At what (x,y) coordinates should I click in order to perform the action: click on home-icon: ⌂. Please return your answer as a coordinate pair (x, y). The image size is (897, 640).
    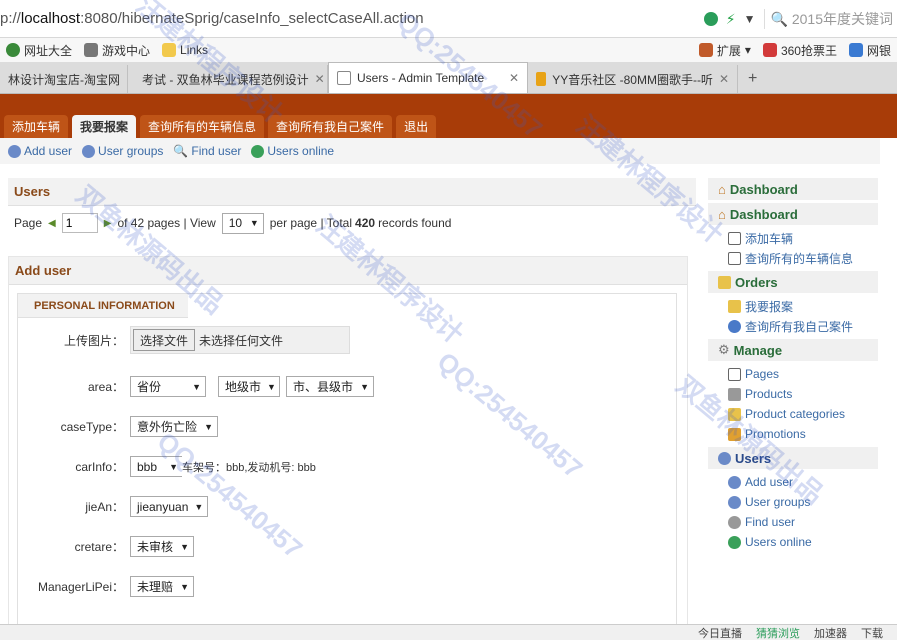
    Looking at the image, I should click on (722, 189).